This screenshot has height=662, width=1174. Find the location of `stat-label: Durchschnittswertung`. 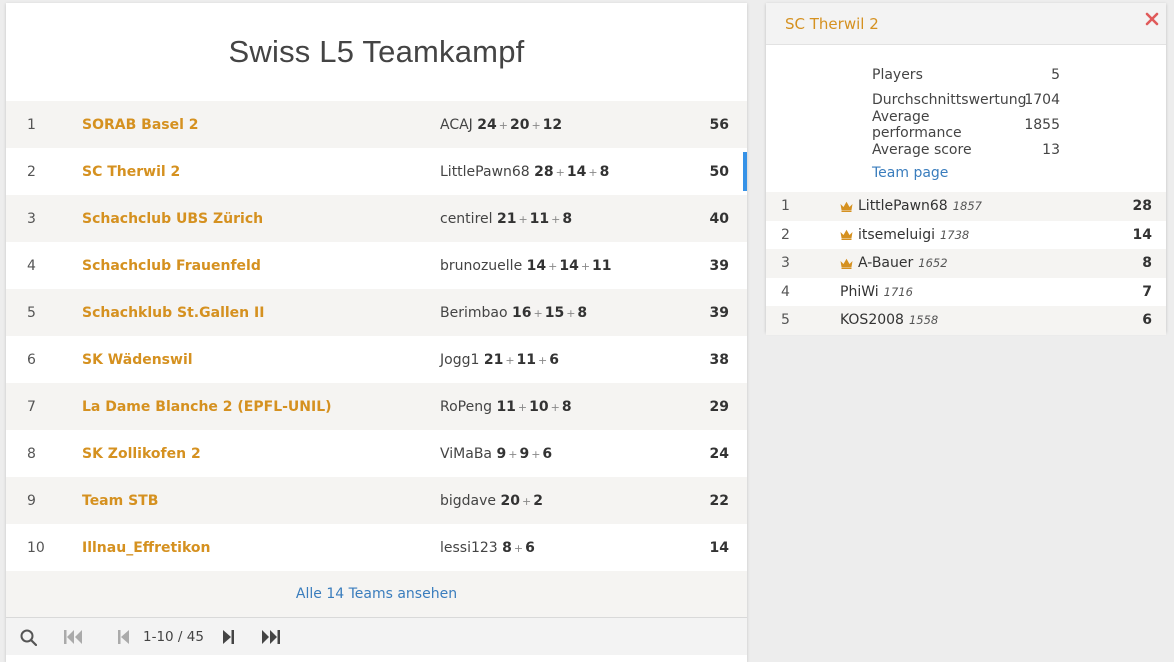

stat-label: Durchschnittswertung is located at coordinates (949, 99).